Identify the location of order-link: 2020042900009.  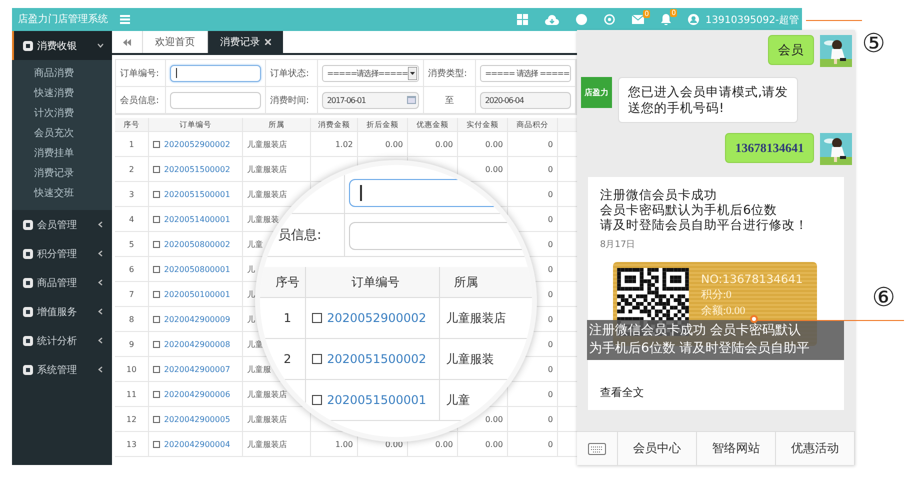
(197, 319).